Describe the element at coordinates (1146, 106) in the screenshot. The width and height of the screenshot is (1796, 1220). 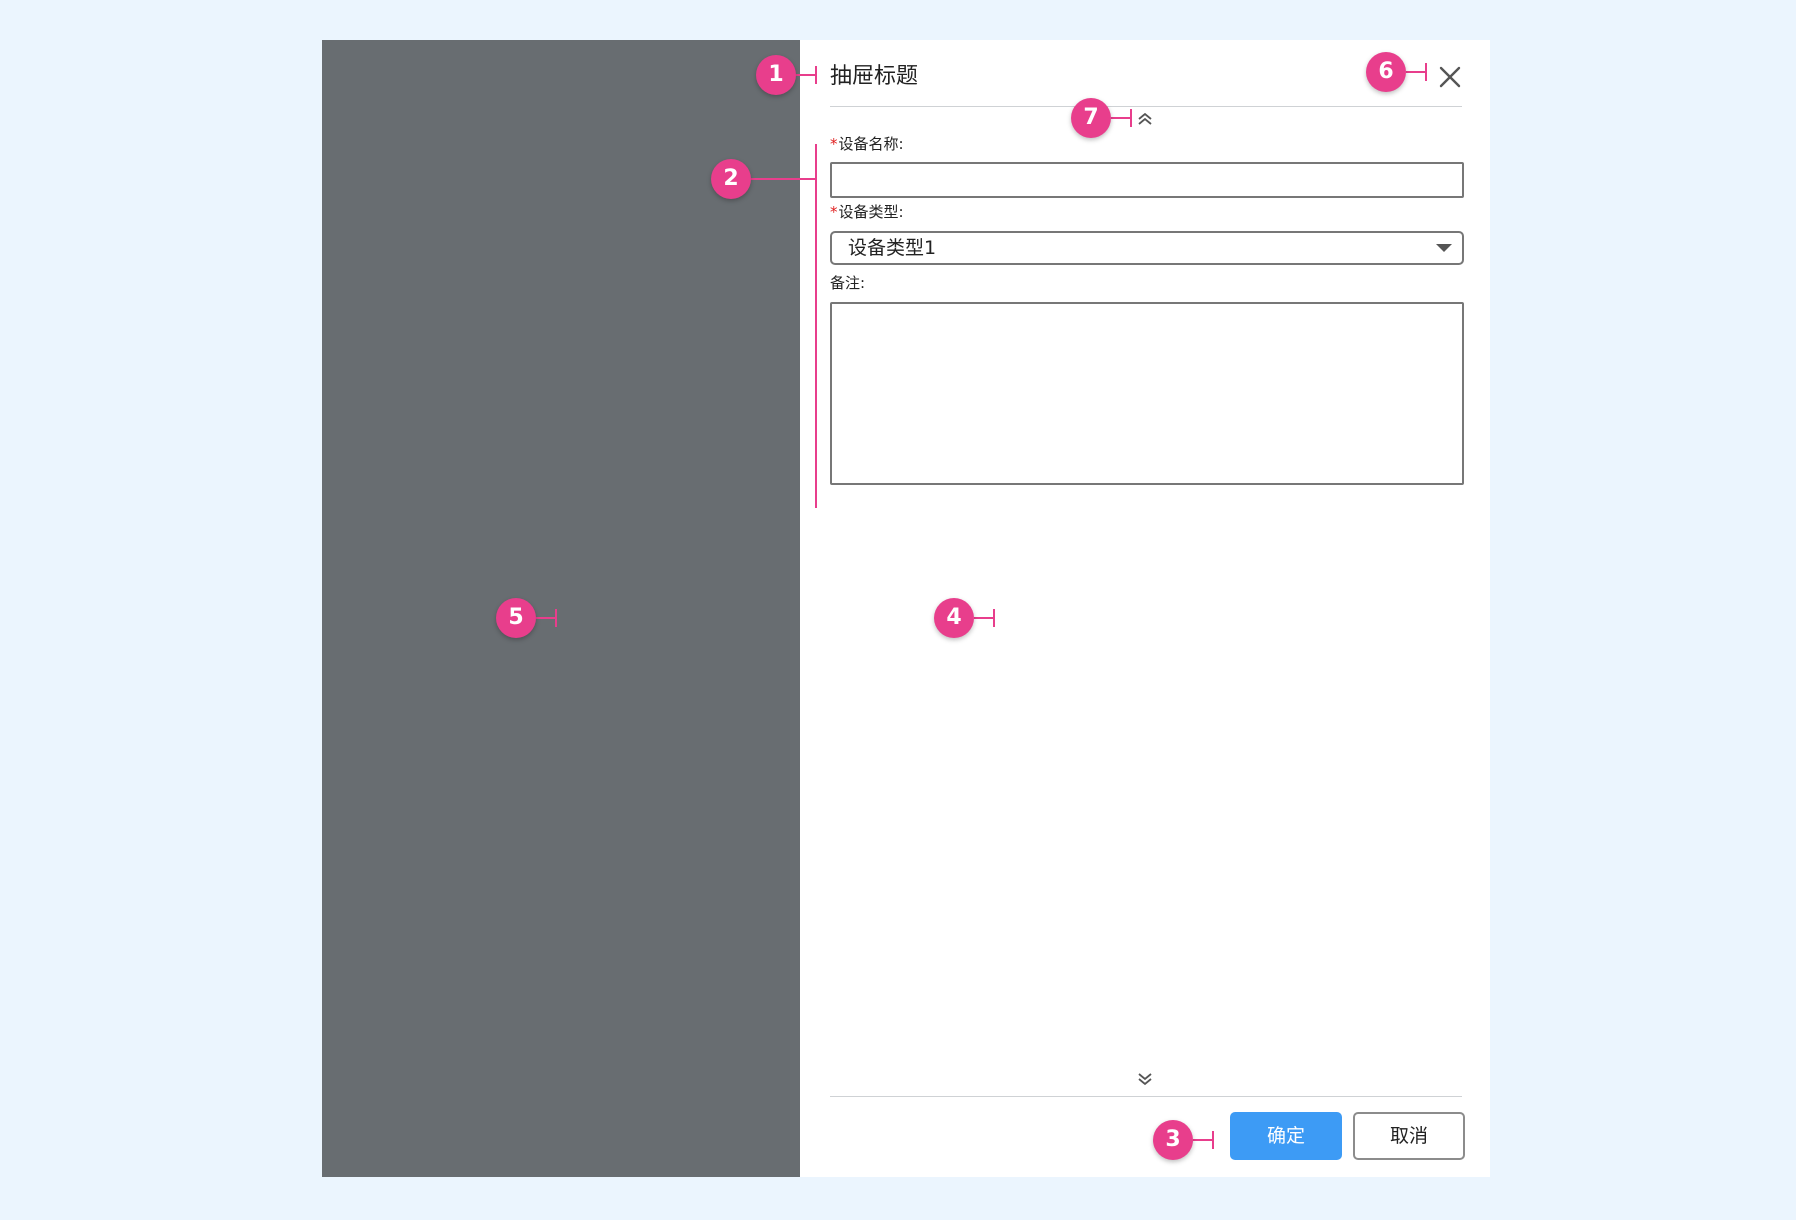
I see `header-divider` at that location.